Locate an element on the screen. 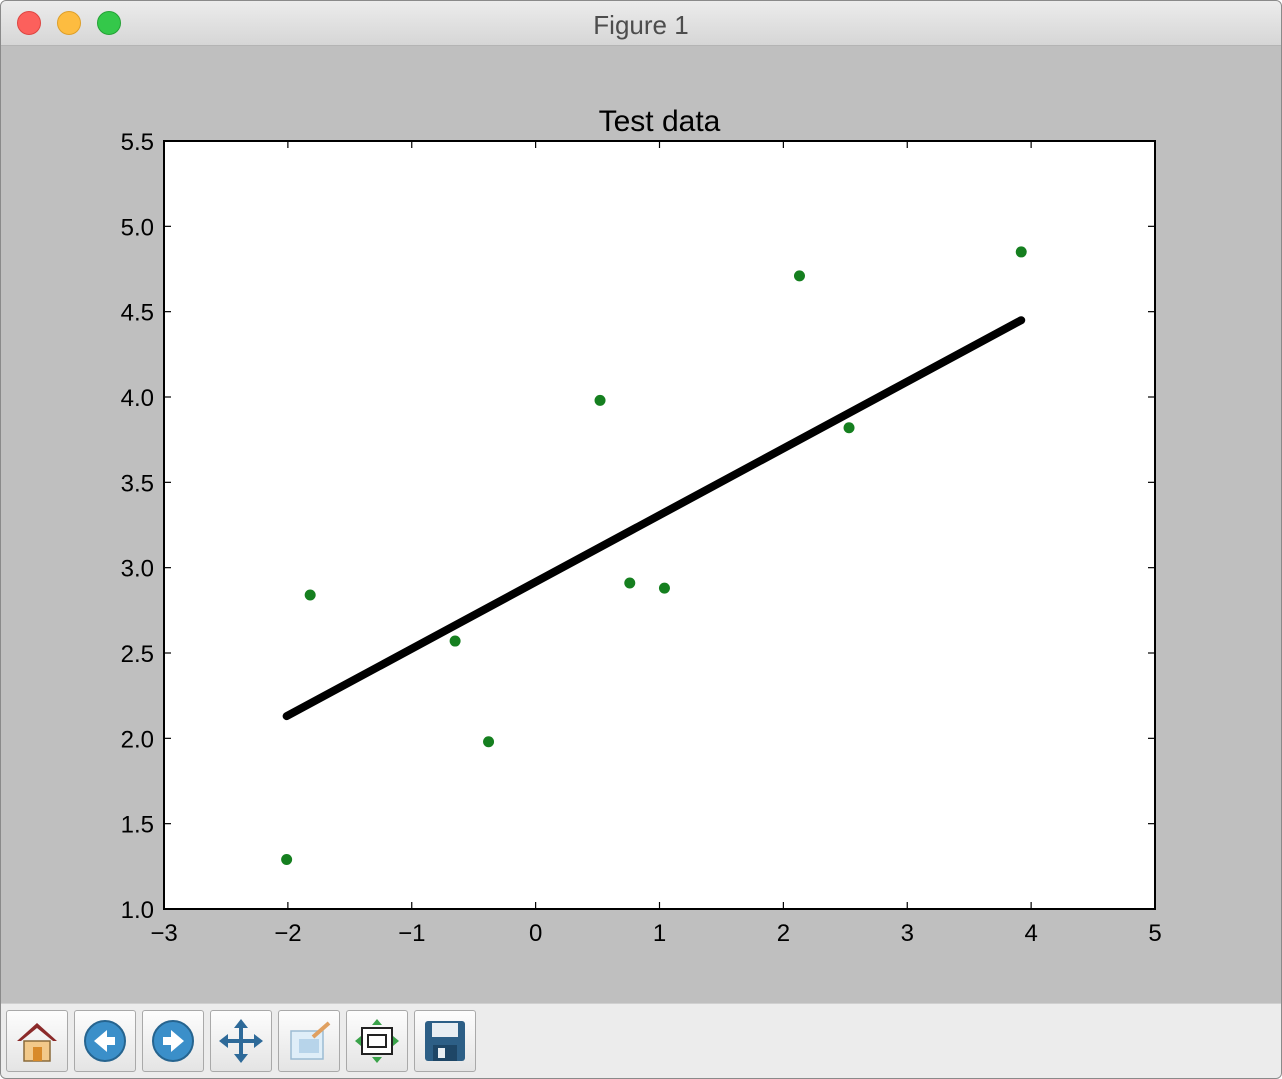  pan-icon is located at coordinates (241, 1041).